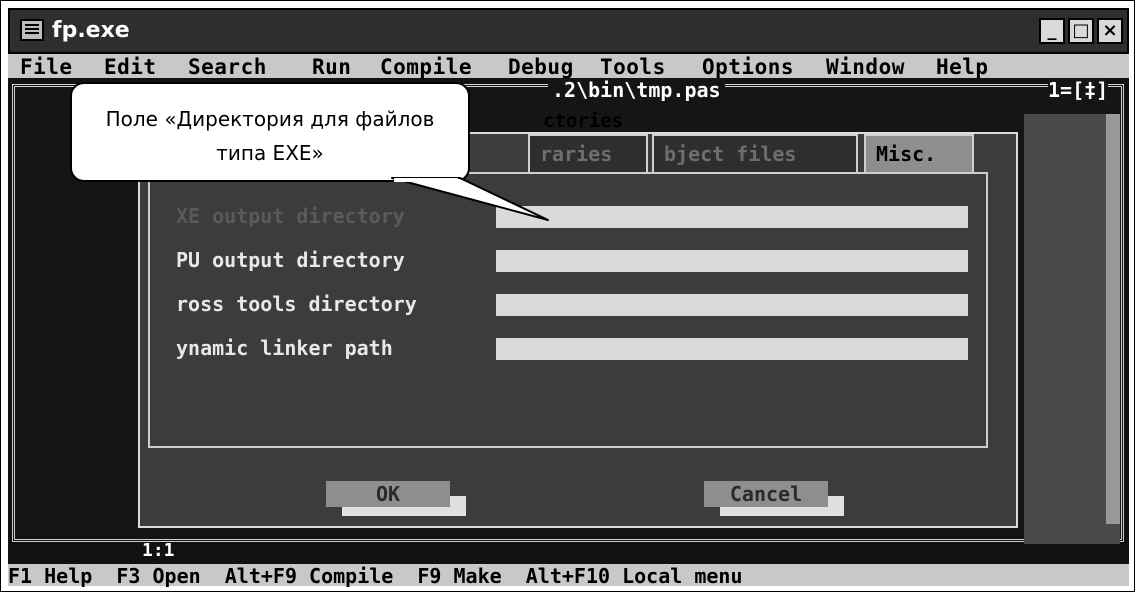 The width and height of the screenshot is (1135, 592). Describe the element at coordinates (270, 119) in the screenshot. I see `callout-line-1: Поле «Директория для файлов` at that location.